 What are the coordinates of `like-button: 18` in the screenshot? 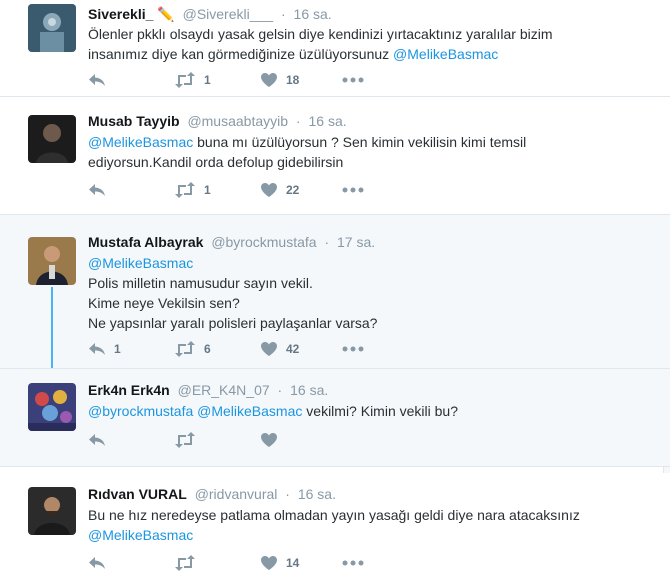 It's located at (279, 80).